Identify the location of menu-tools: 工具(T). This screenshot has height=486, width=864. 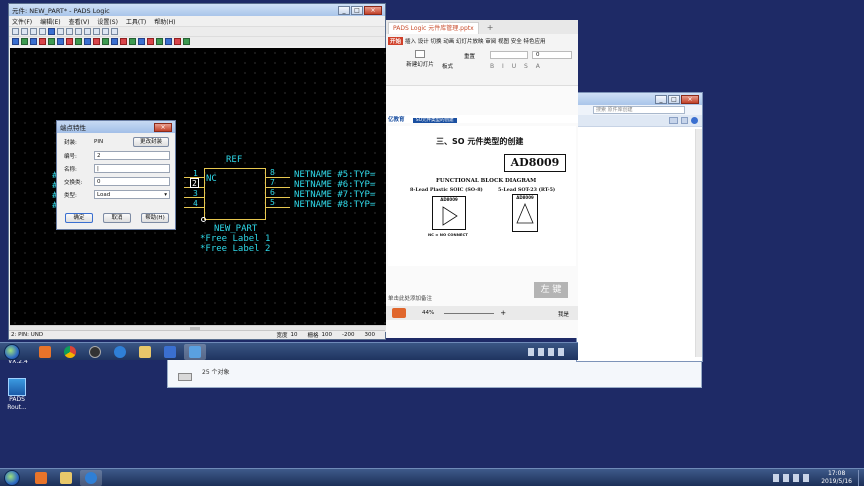
(136, 21).